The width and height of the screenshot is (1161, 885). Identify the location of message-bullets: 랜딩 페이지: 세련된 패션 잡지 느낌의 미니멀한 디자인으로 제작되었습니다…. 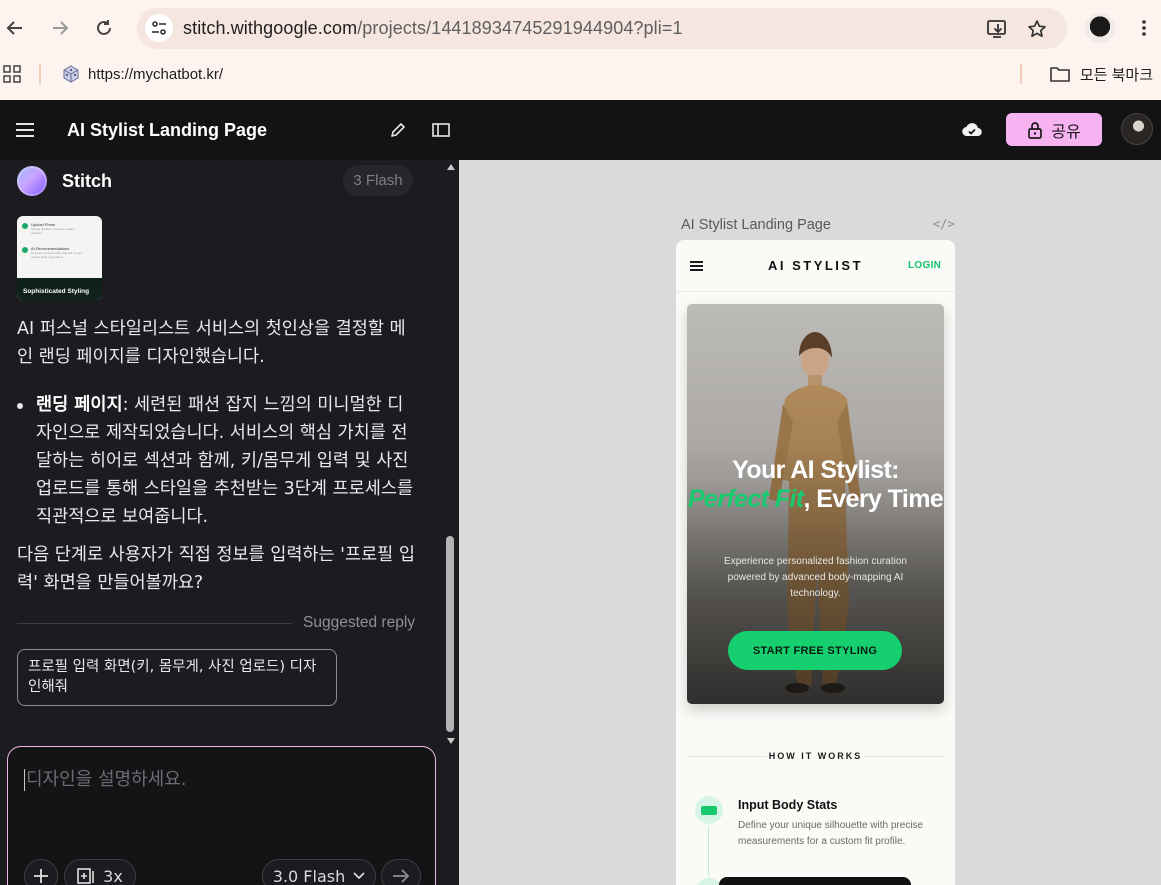
(217, 461).